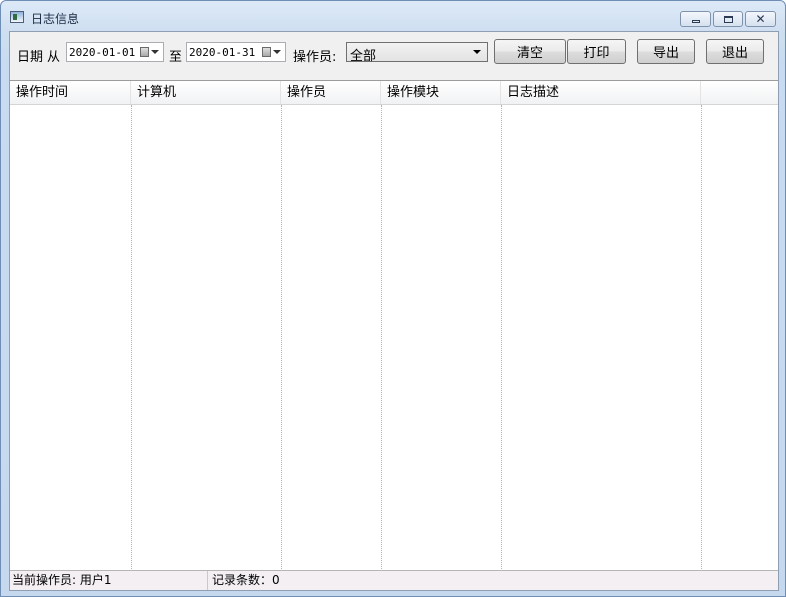 The image size is (786, 597). I want to click on export-button: 导出, so click(666, 51).